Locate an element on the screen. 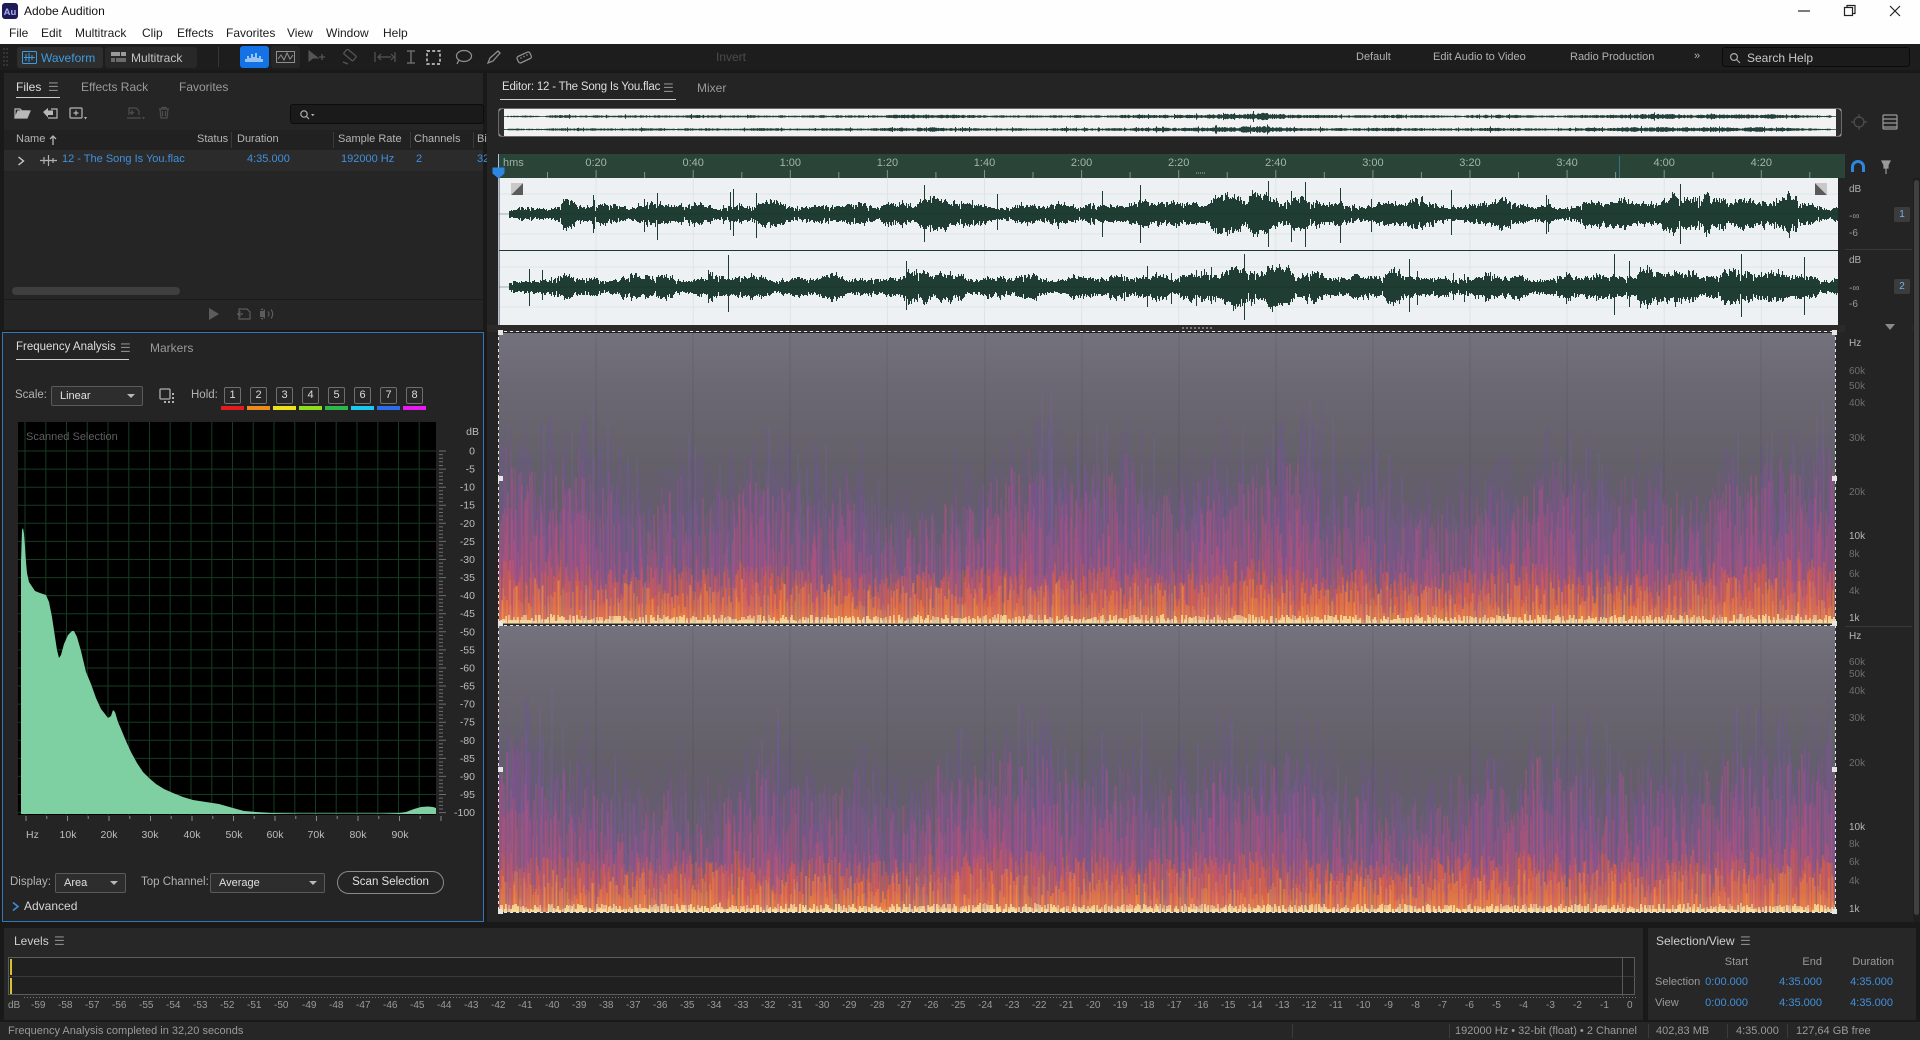 Image resolution: width=1920 pixels, height=1040 pixels. svg-text: -10 is located at coordinates (467, 488).